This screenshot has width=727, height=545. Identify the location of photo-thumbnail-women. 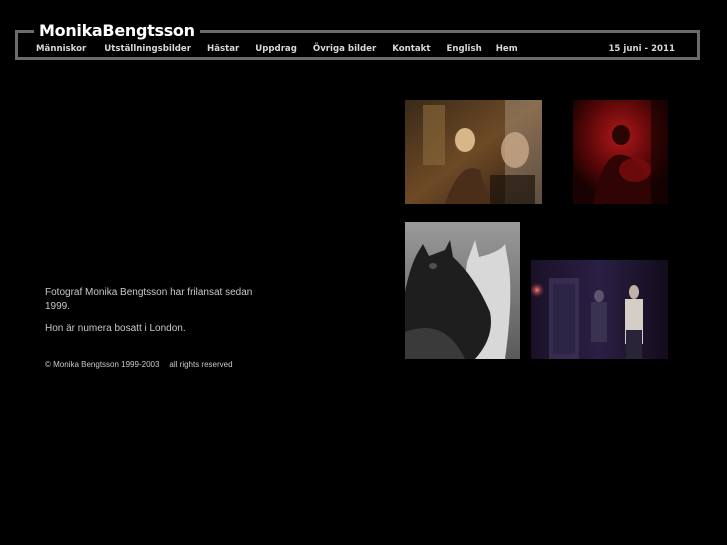
(473, 152).